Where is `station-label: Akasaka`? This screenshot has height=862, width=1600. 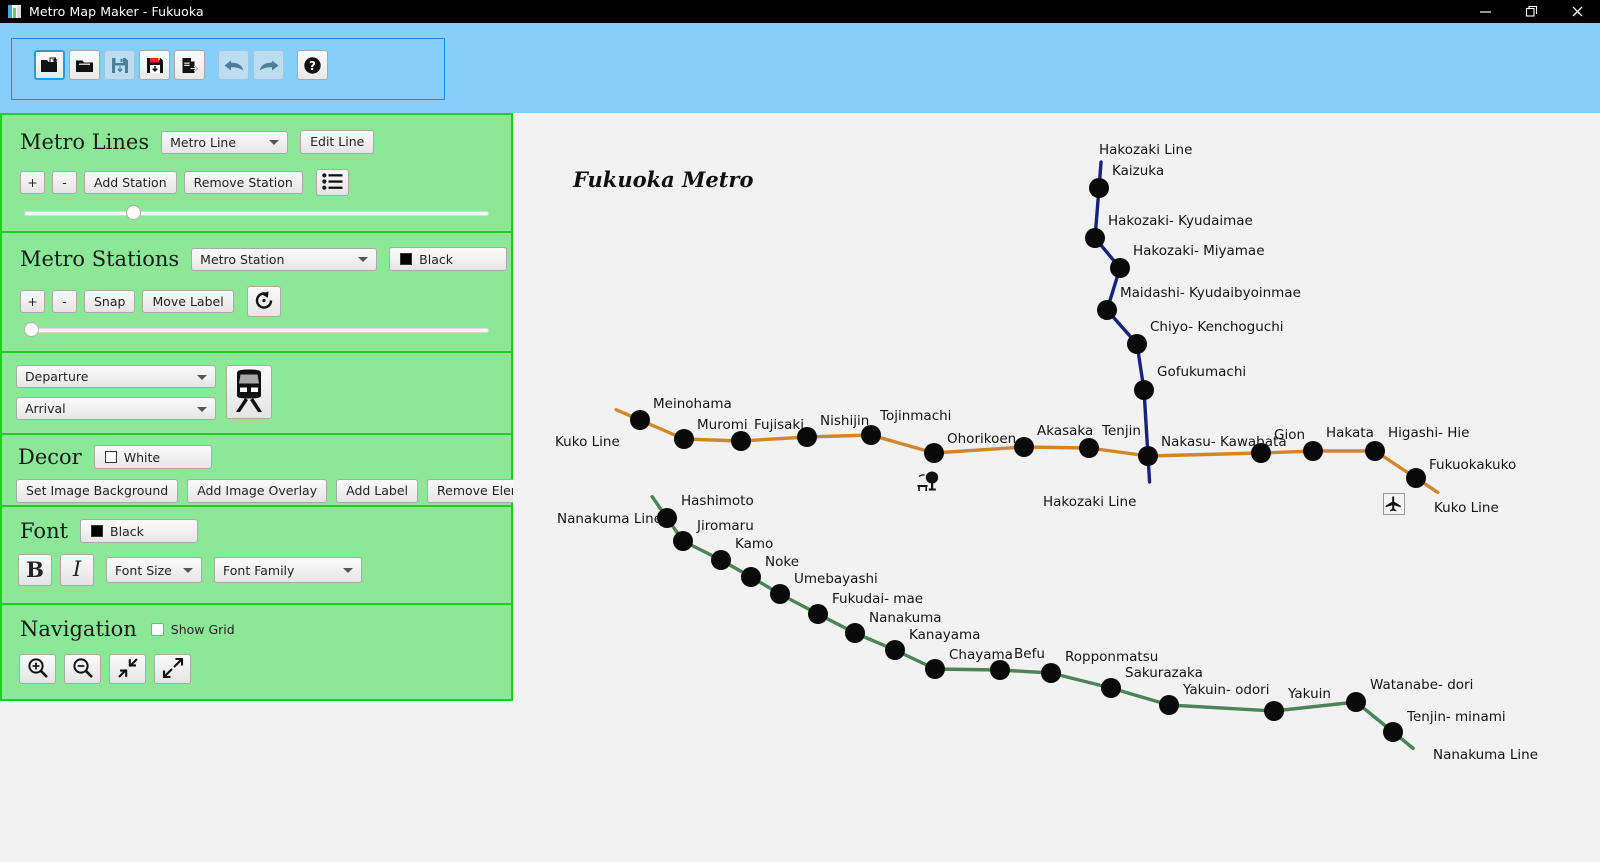
station-label: Akasaka is located at coordinates (1065, 431).